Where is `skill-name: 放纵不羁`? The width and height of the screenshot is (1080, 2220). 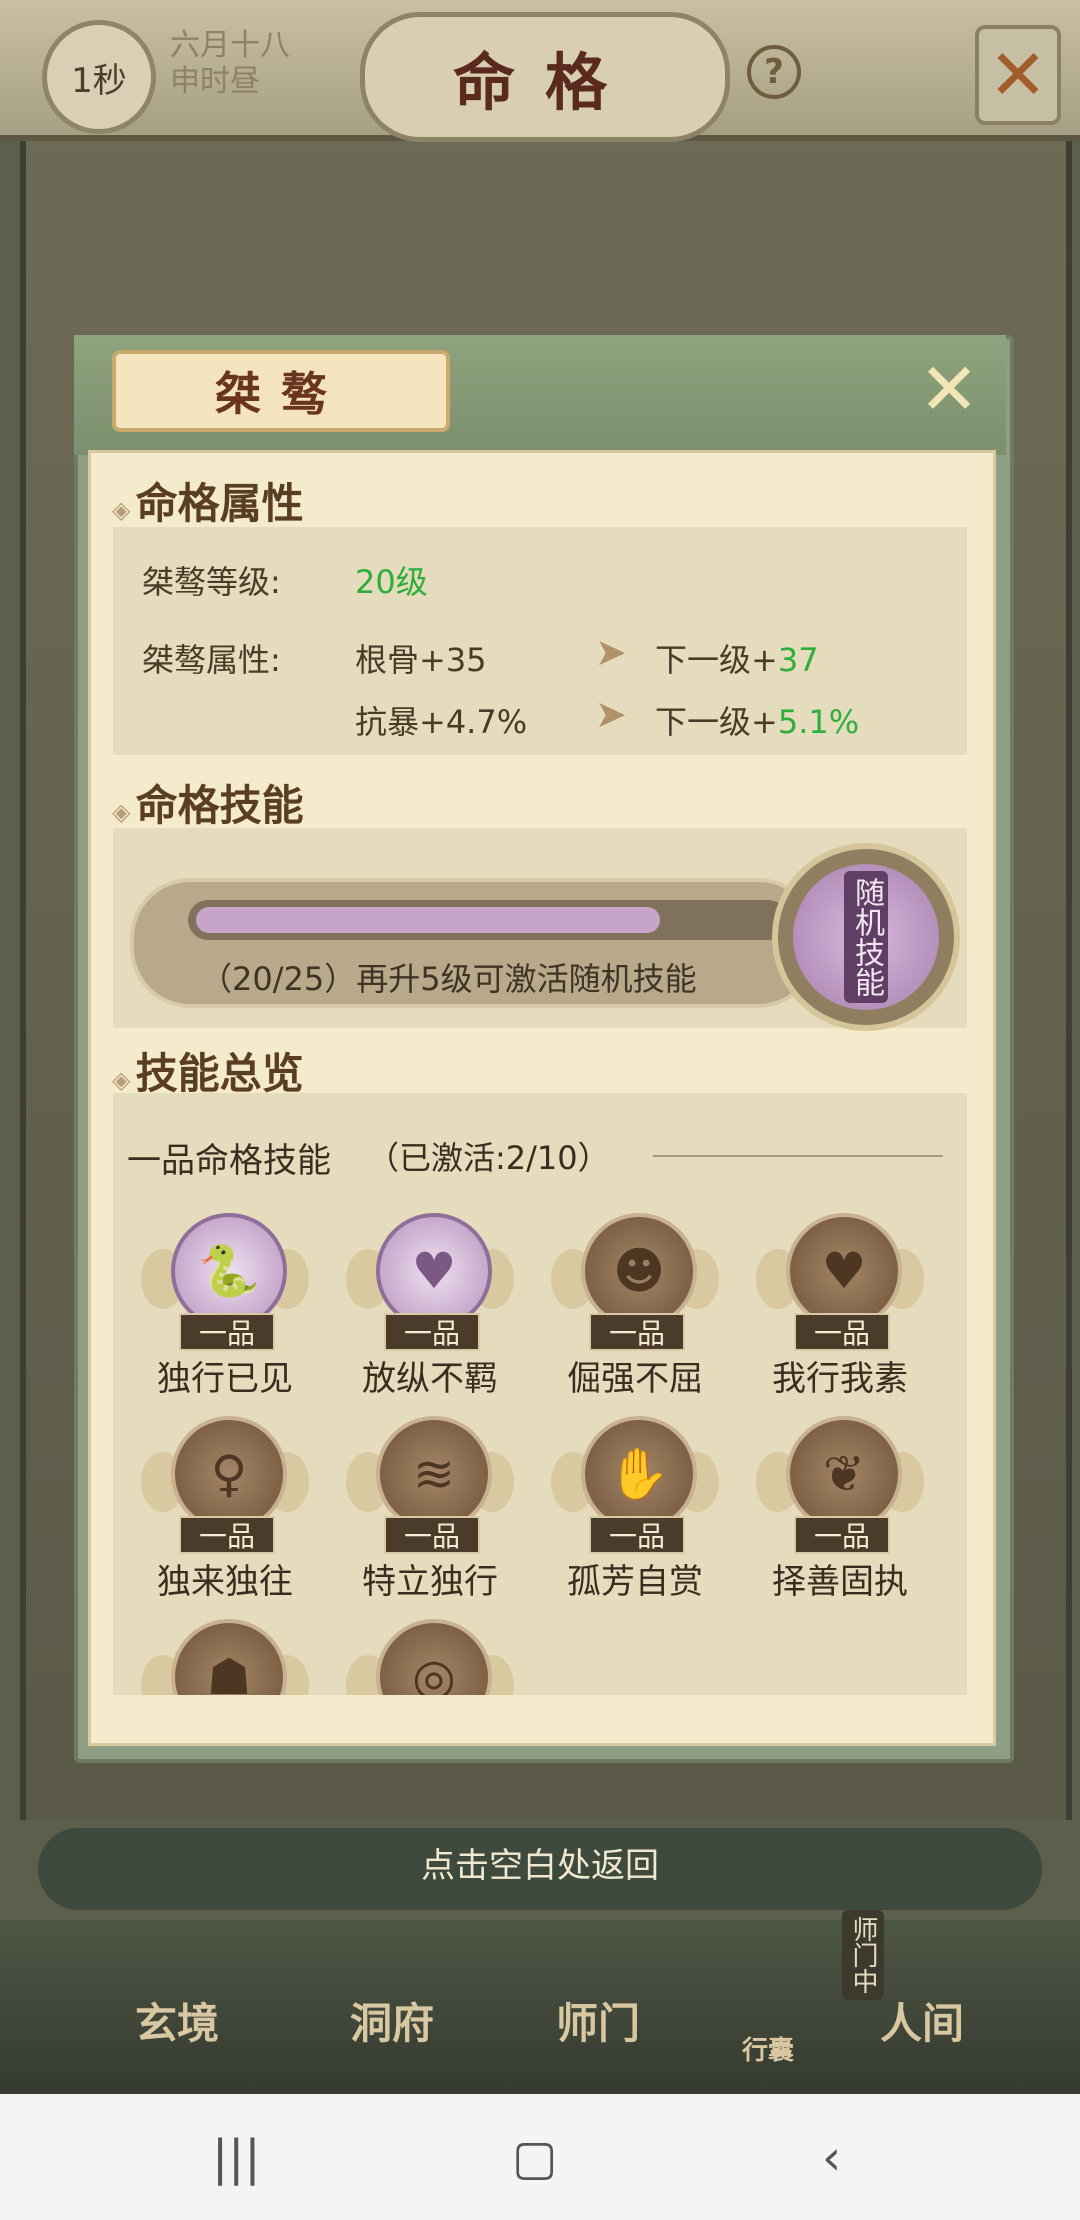
skill-name: 放纵不羁 is located at coordinates (430, 1379).